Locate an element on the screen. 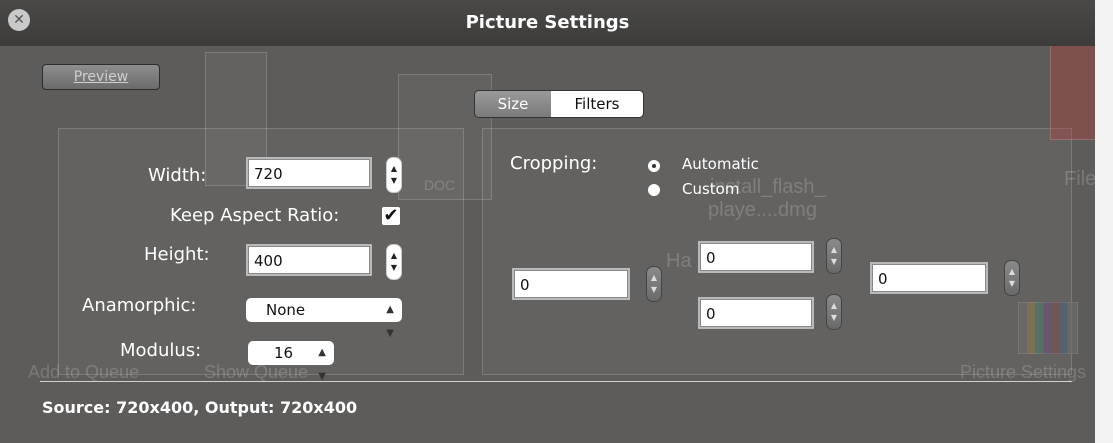 The width and height of the screenshot is (1113, 443). anamorphic-label: Anamorphic: is located at coordinates (139, 305).